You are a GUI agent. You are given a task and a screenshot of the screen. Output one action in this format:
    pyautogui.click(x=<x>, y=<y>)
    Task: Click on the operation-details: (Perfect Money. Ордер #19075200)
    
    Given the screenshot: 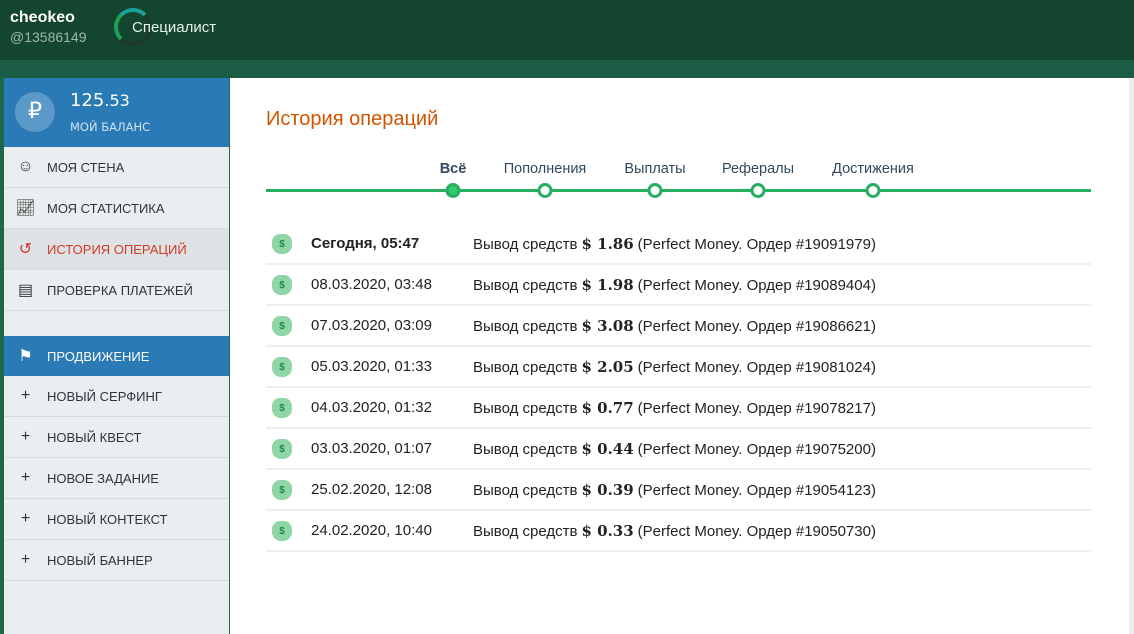 What is the action you would take?
    pyautogui.click(x=756, y=449)
    